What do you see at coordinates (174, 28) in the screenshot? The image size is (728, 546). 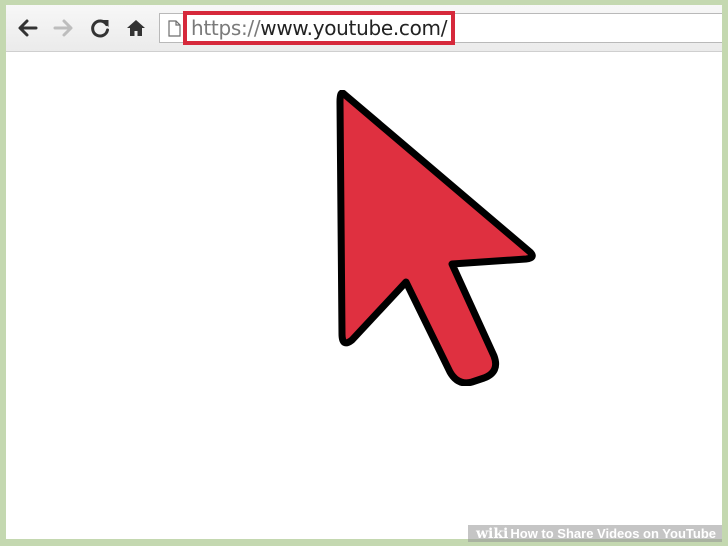 I see `page-icon` at bounding box center [174, 28].